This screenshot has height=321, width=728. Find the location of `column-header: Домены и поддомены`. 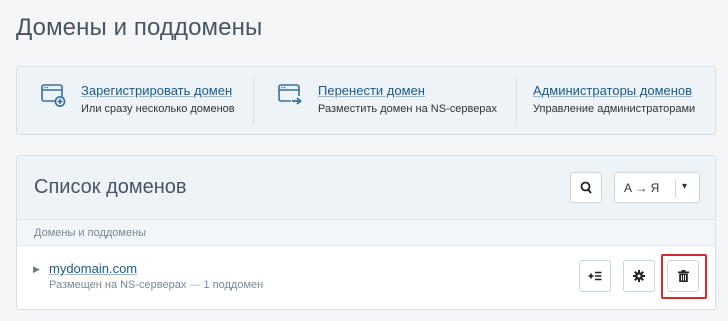

column-header: Домены и поддомены is located at coordinates (366, 233).